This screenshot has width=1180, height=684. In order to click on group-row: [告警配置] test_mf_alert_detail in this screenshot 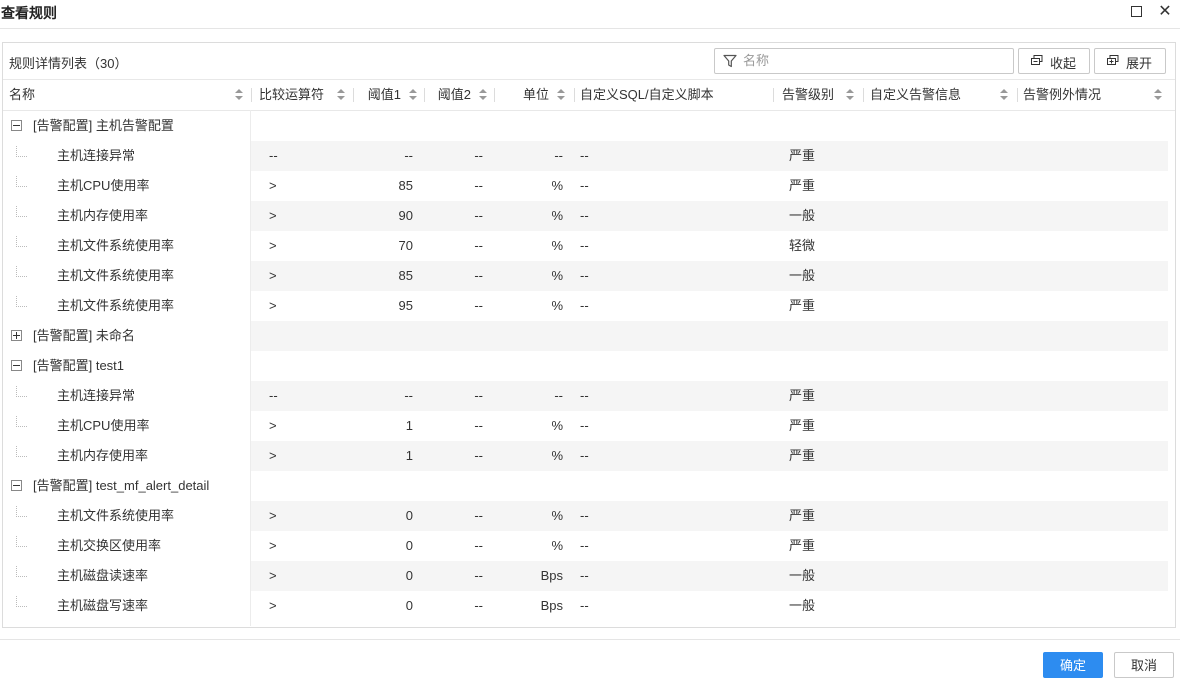, I will do `click(585, 486)`.